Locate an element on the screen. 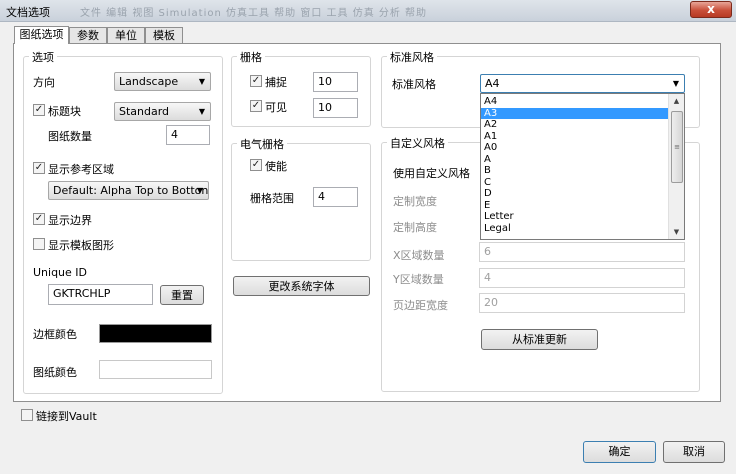 Image resolution: width=736 pixels, height=474 pixels. sheet-count-label: 图纸数量 is located at coordinates (70, 136).